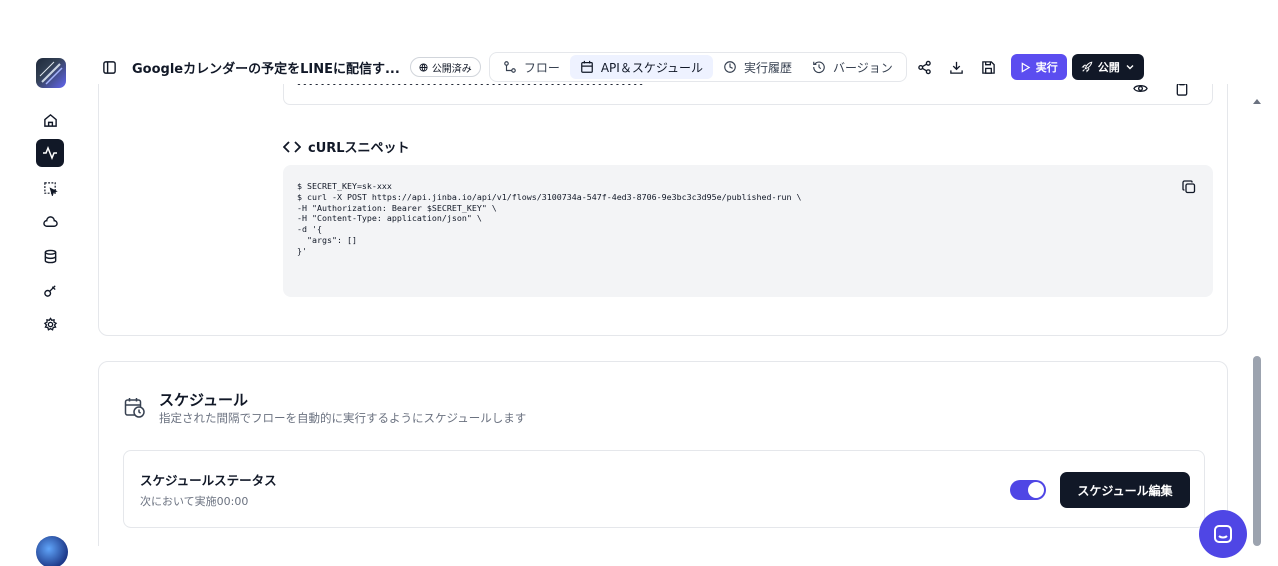 This screenshot has width=1278, height=566. Describe the element at coordinates (509, 67) in the screenshot. I see `flow-icon` at that location.